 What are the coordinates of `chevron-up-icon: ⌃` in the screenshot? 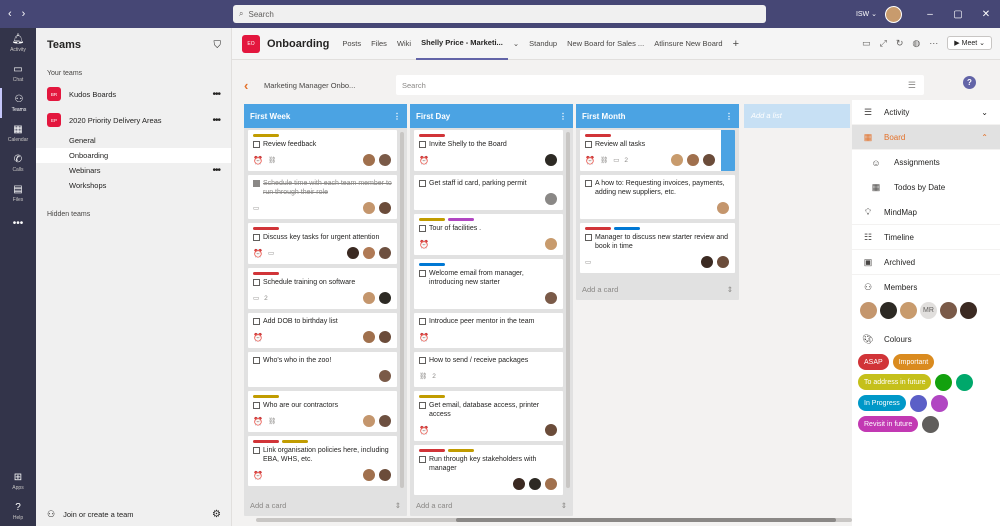 It's located at (984, 137).